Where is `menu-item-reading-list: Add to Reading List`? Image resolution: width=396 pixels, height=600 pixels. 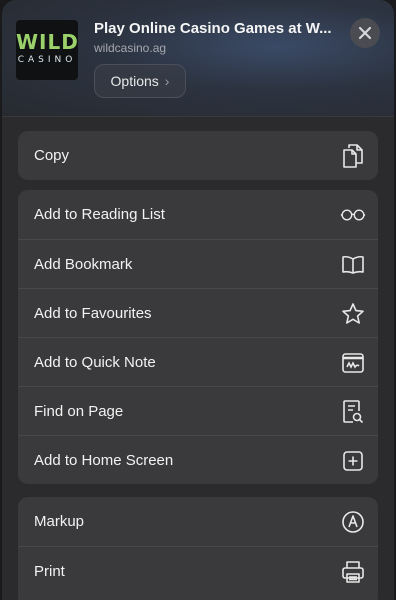
menu-item-reading-list: Add to Reading List is located at coordinates (198, 214).